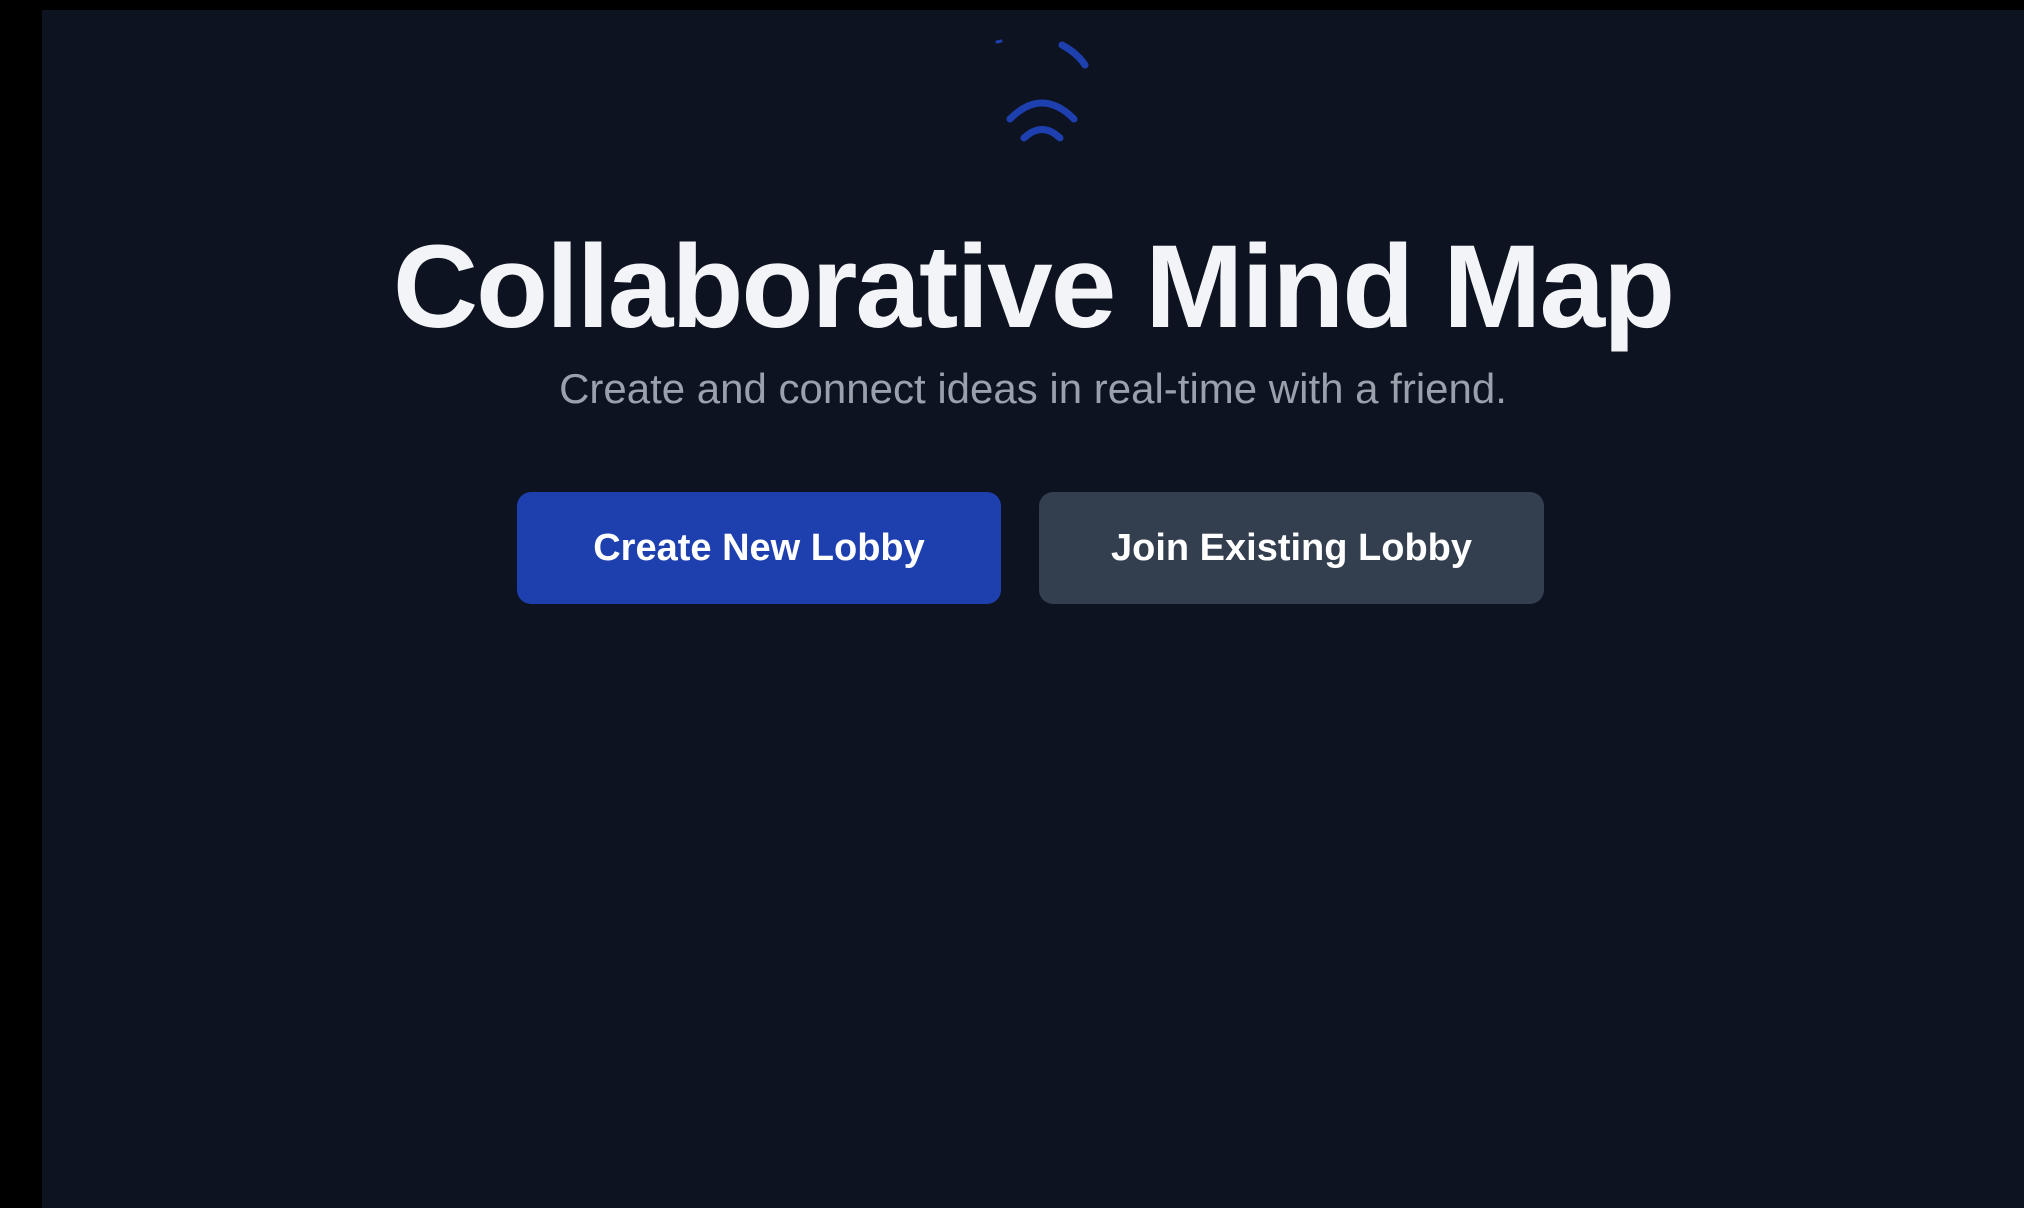  Describe the element at coordinates (1033, 287) in the screenshot. I see `page-title: Collaborative Mind Map` at that location.